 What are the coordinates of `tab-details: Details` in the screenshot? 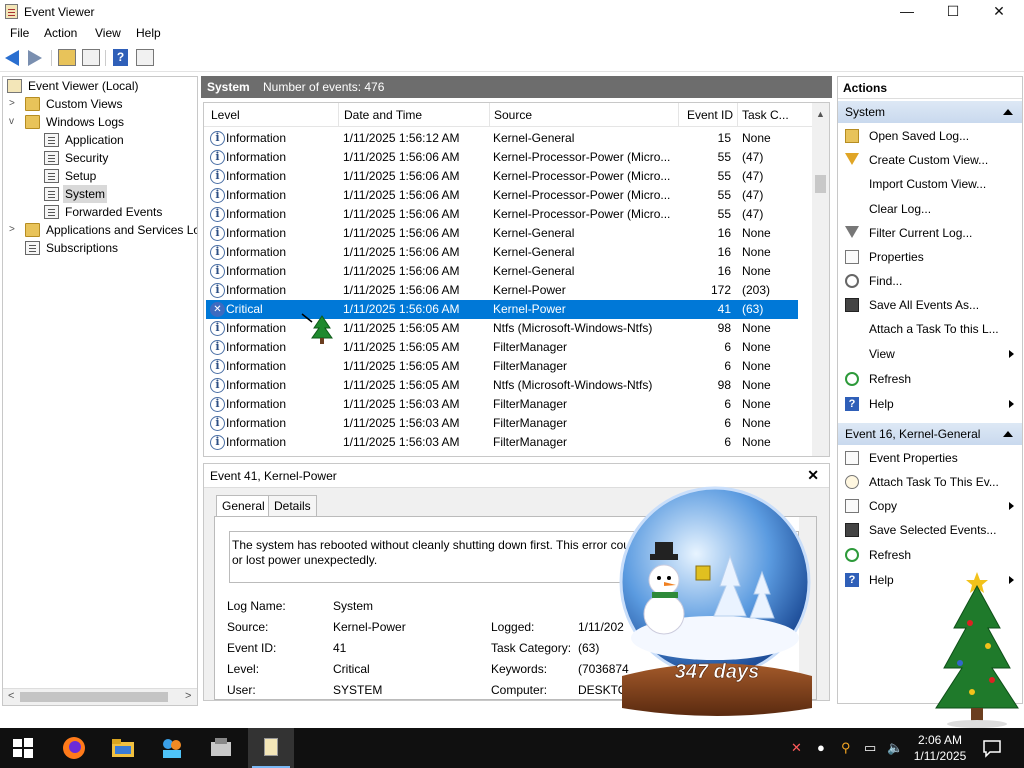 It's located at (292, 506).